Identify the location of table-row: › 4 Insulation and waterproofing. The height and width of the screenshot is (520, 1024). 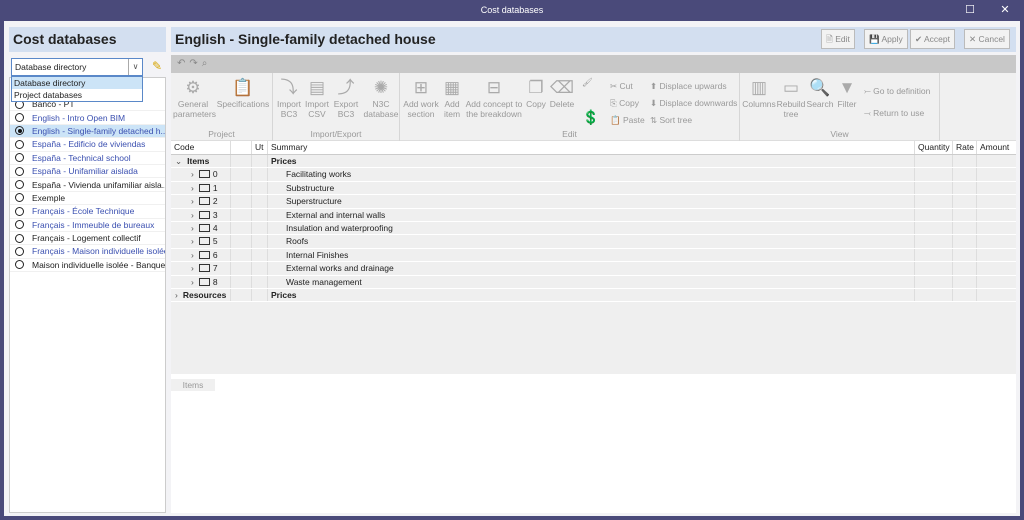
(593, 229).